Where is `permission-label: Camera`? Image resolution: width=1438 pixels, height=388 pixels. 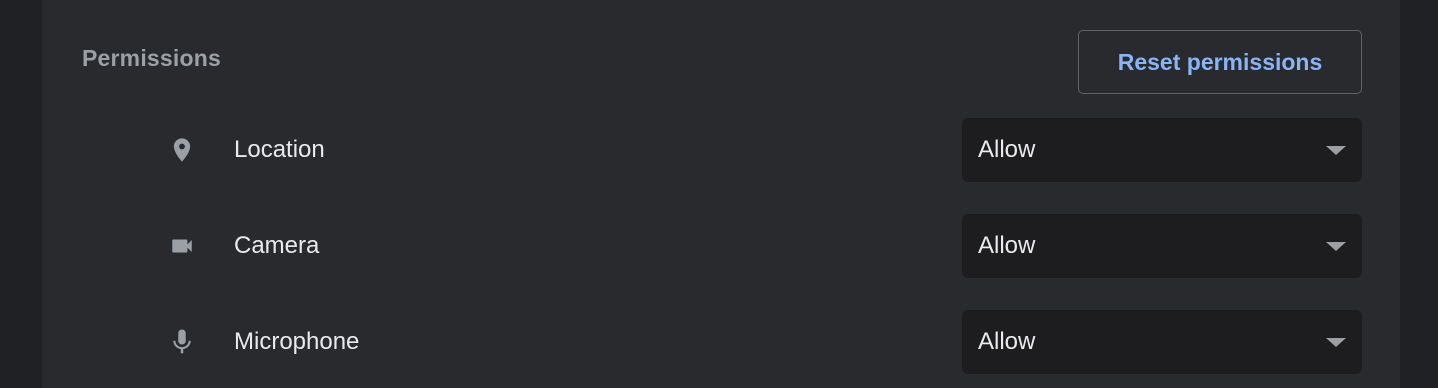
permission-label: Camera is located at coordinates (277, 245).